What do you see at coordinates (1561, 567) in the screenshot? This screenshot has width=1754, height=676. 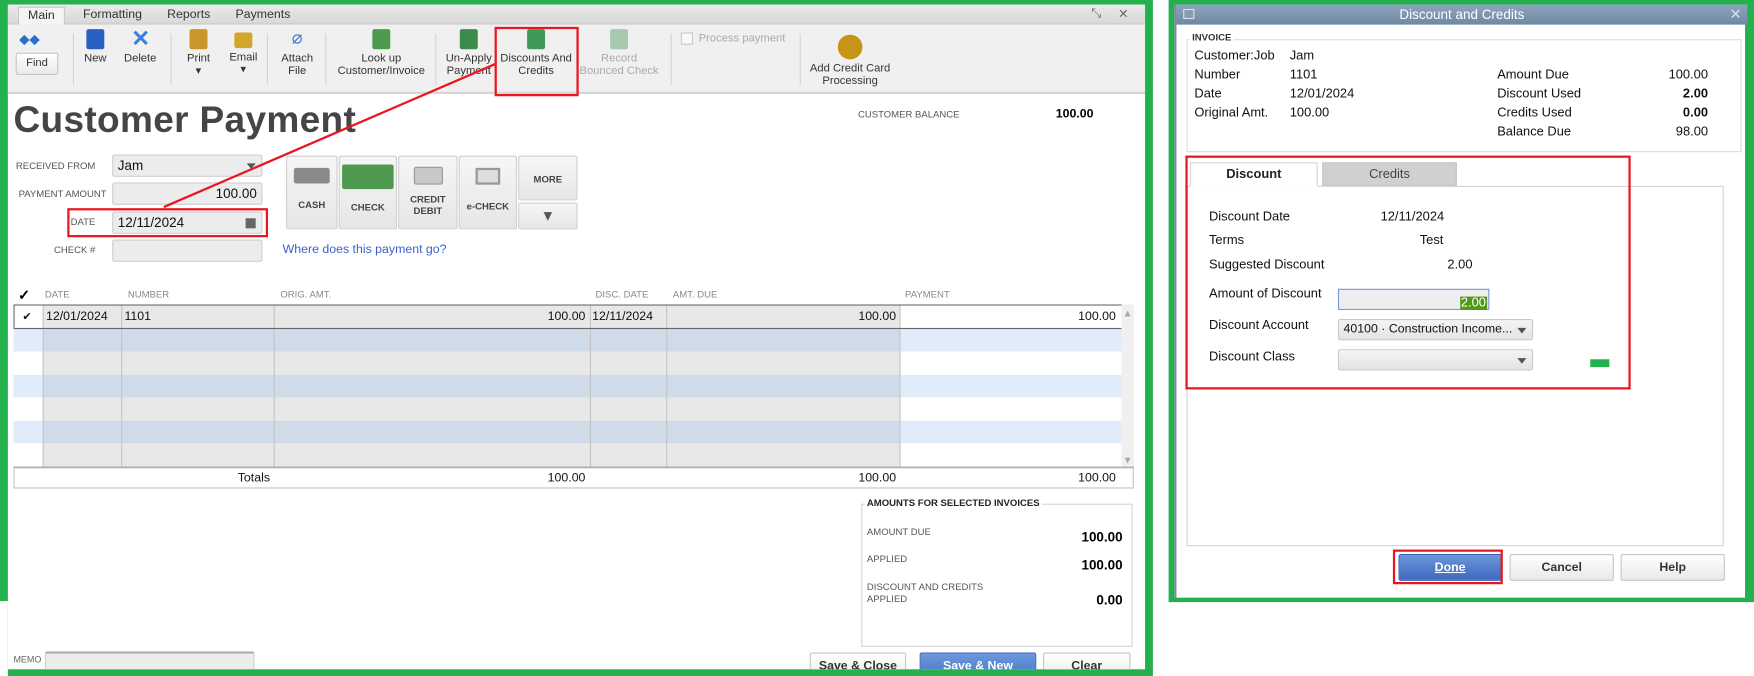 I see `cancel-button: Cancel` at bounding box center [1561, 567].